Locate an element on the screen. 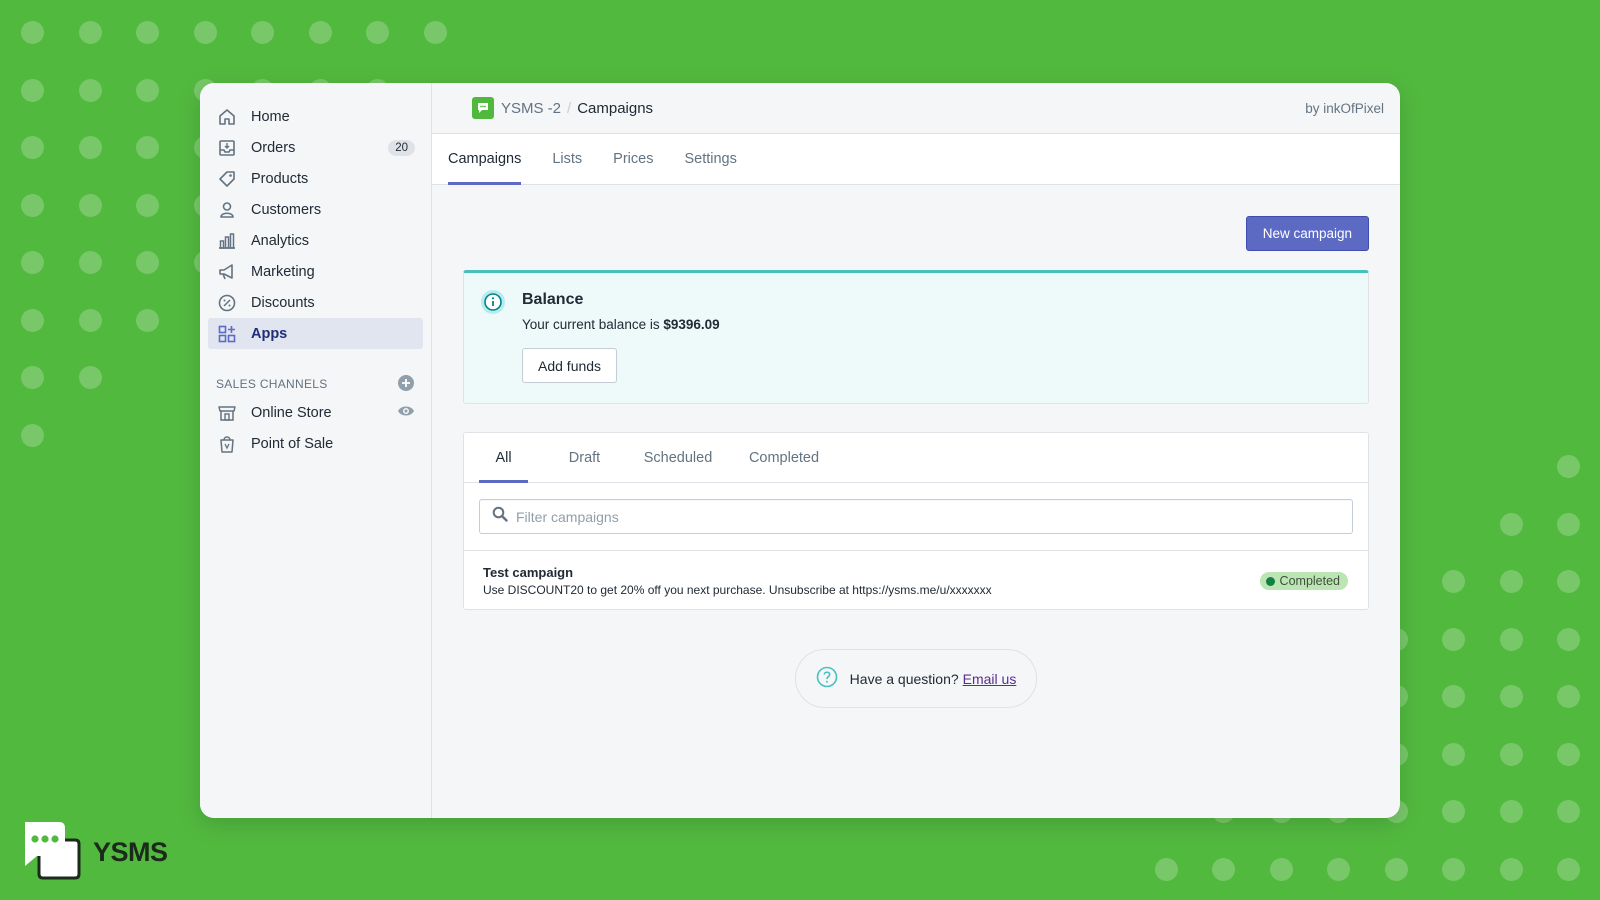  info-icon is located at coordinates (493, 302).